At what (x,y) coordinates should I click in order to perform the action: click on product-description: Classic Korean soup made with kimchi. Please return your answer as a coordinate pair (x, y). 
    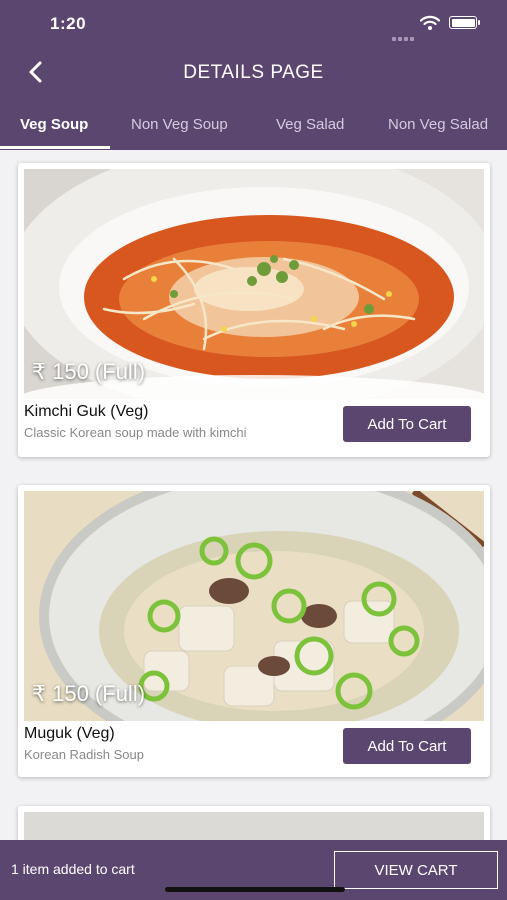
    Looking at the image, I should click on (135, 432).